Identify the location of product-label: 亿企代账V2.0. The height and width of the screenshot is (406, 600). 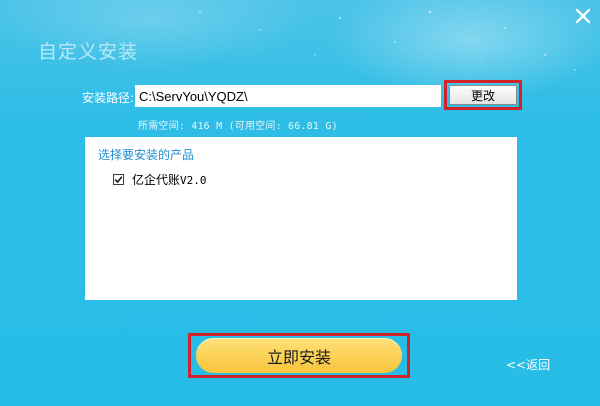
(169, 179).